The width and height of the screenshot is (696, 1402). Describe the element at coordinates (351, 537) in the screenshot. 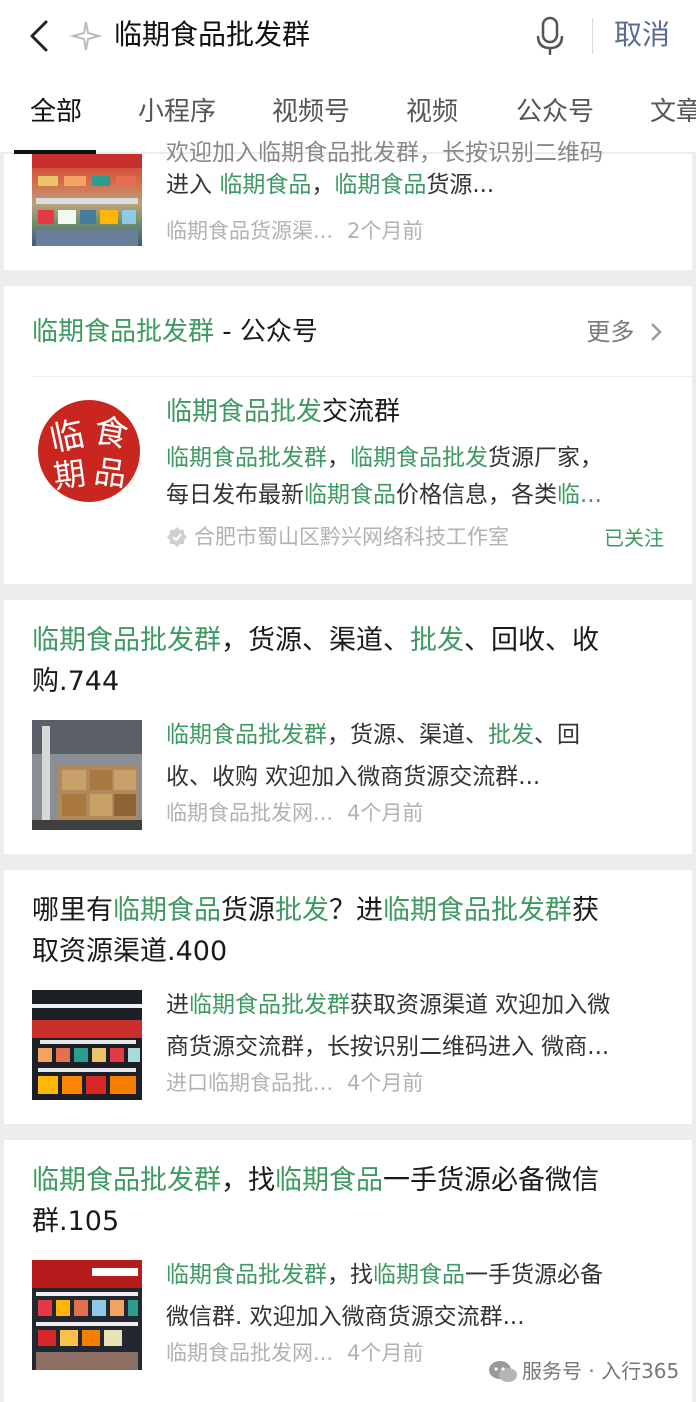

I see `verified-by-text: 合肥市蜀山区黔兴网络科技工作室` at that location.